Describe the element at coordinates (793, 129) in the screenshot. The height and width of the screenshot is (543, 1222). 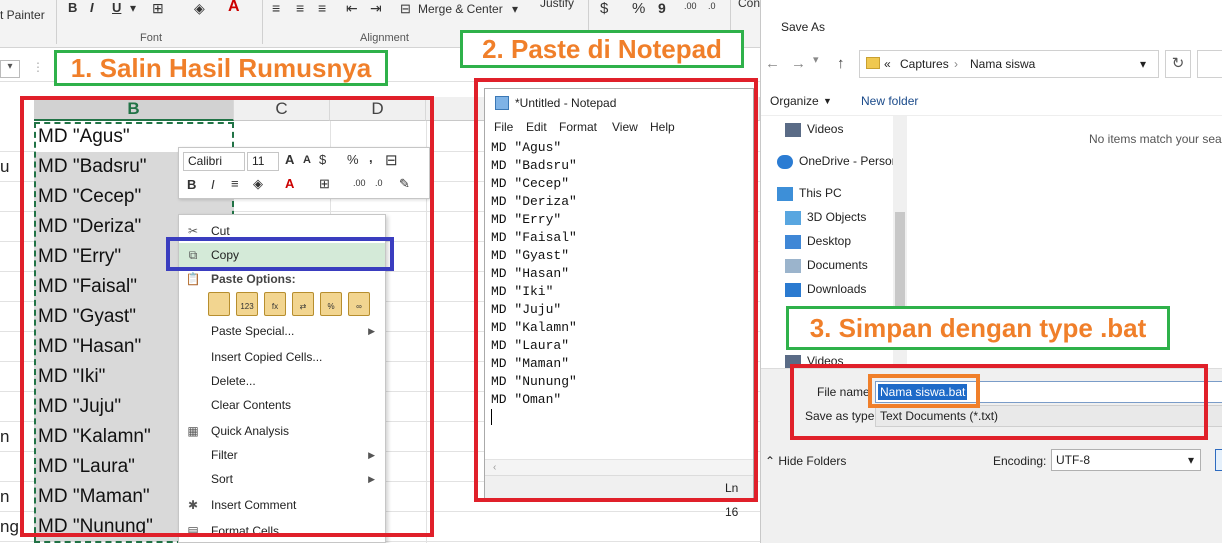
I see `video-folder-icon` at that location.